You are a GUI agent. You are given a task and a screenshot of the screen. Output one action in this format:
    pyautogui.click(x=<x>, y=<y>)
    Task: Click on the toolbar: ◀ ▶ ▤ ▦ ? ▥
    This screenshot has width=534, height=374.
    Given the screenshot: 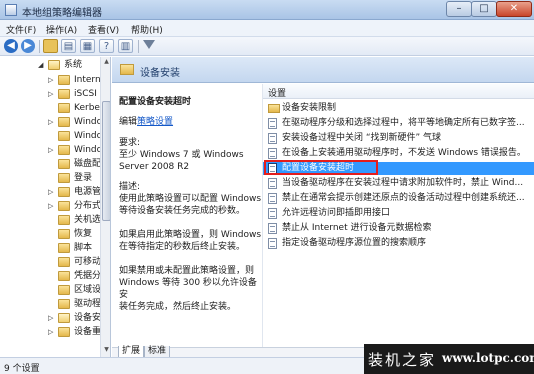 What is the action you would take?
    pyautogui.click(x=267, y=46)
    